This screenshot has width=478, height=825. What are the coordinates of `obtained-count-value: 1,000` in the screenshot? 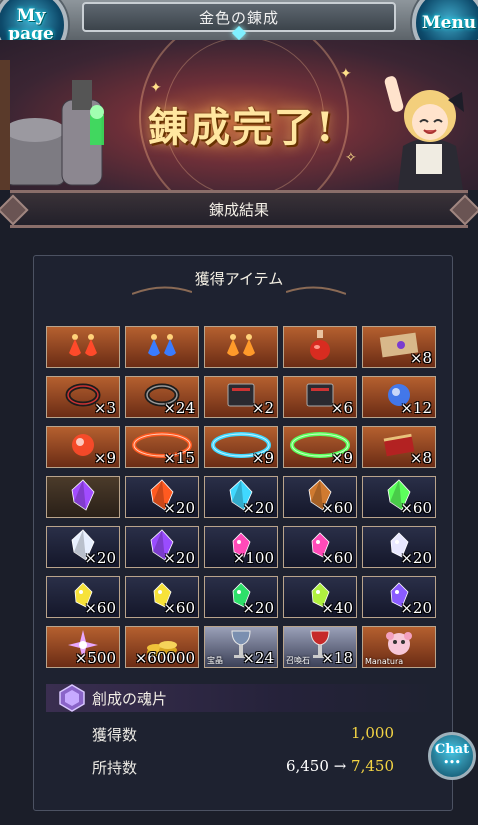 It's located at (372, 733).